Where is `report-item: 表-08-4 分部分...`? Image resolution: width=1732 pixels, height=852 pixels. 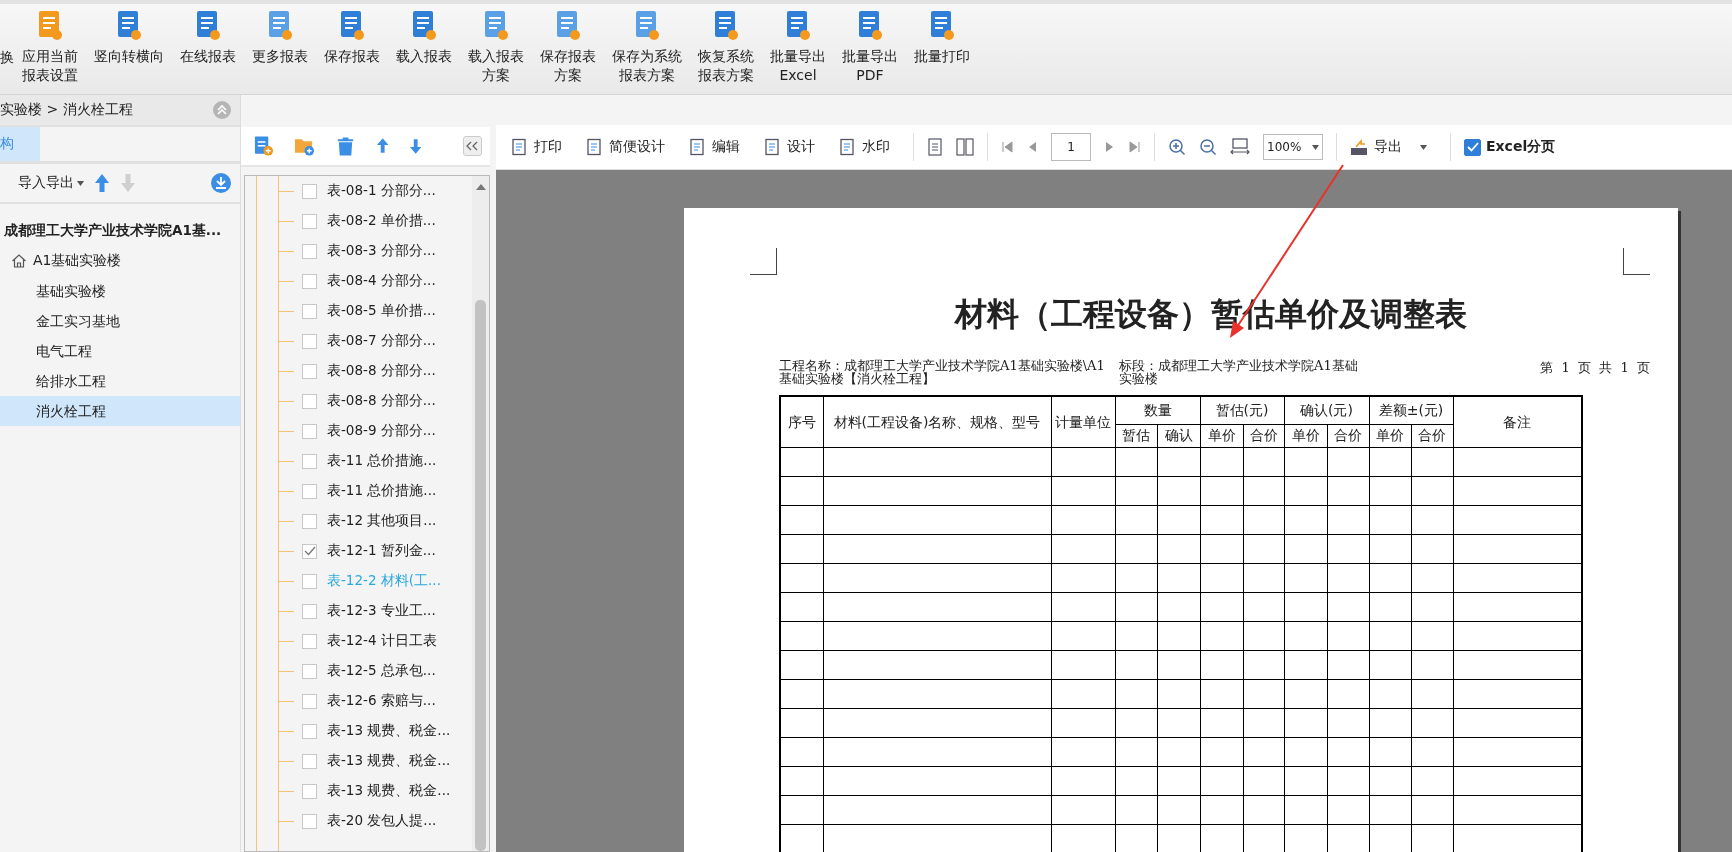
report-item: 表-08-4 分部分... is located at coordinates (381, 281).